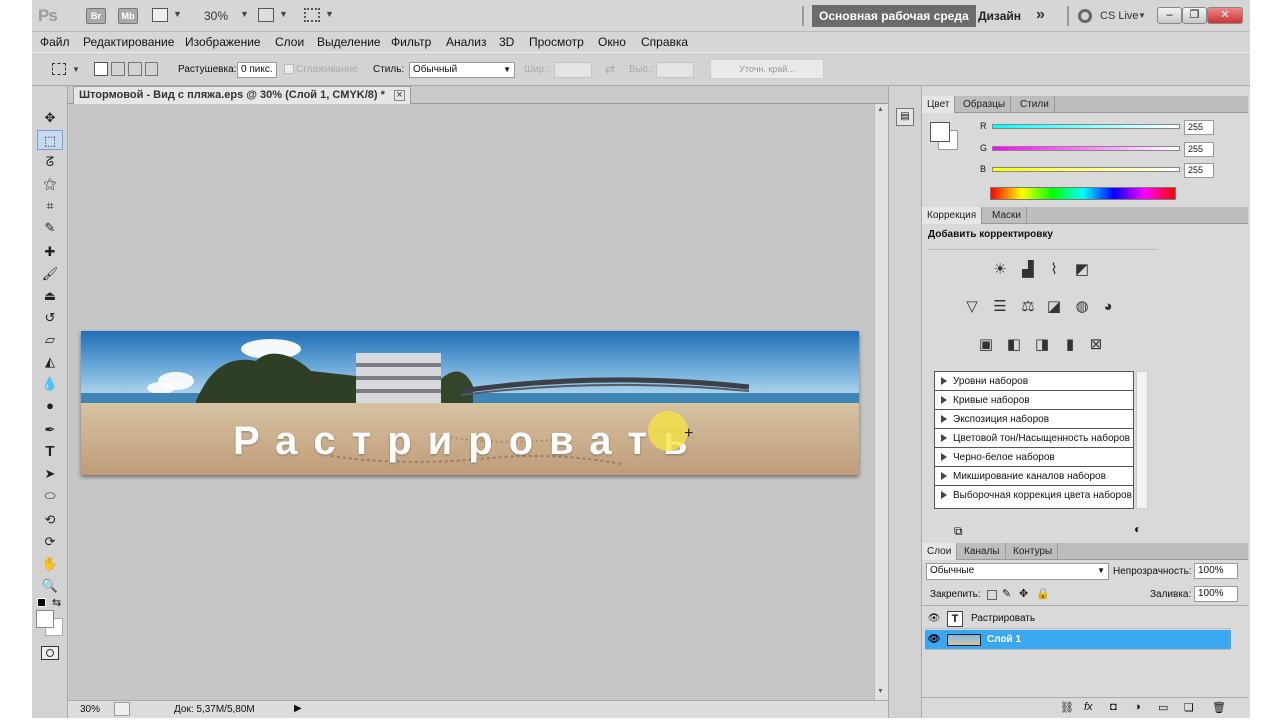 This screenshot has height=720, width=1280. I want to click on threshold-icon: ◨, so click(1042, 345).